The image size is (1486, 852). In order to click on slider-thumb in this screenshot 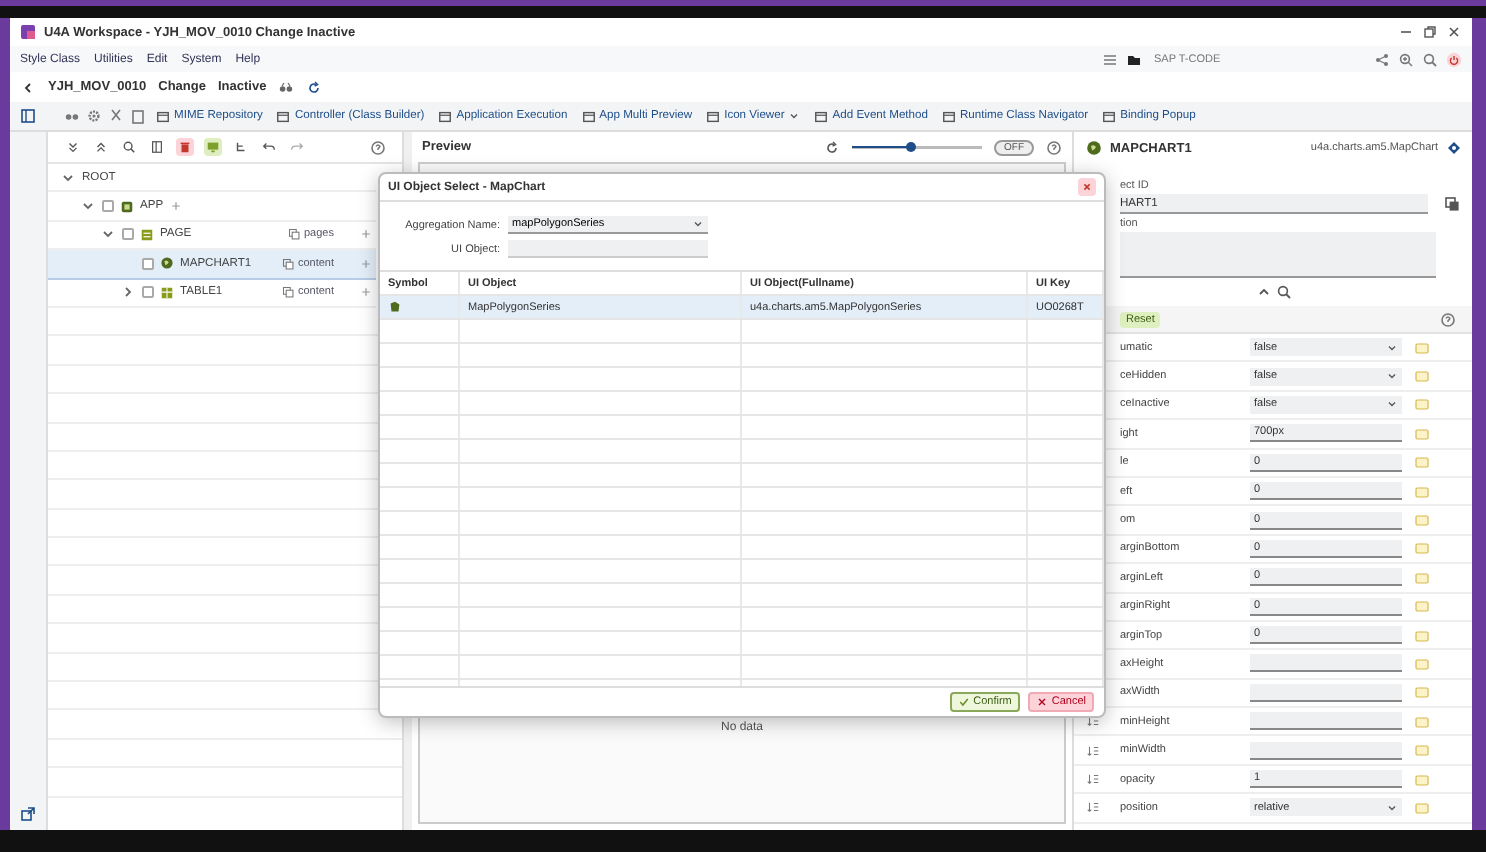, I will do `click(910, 147)`.